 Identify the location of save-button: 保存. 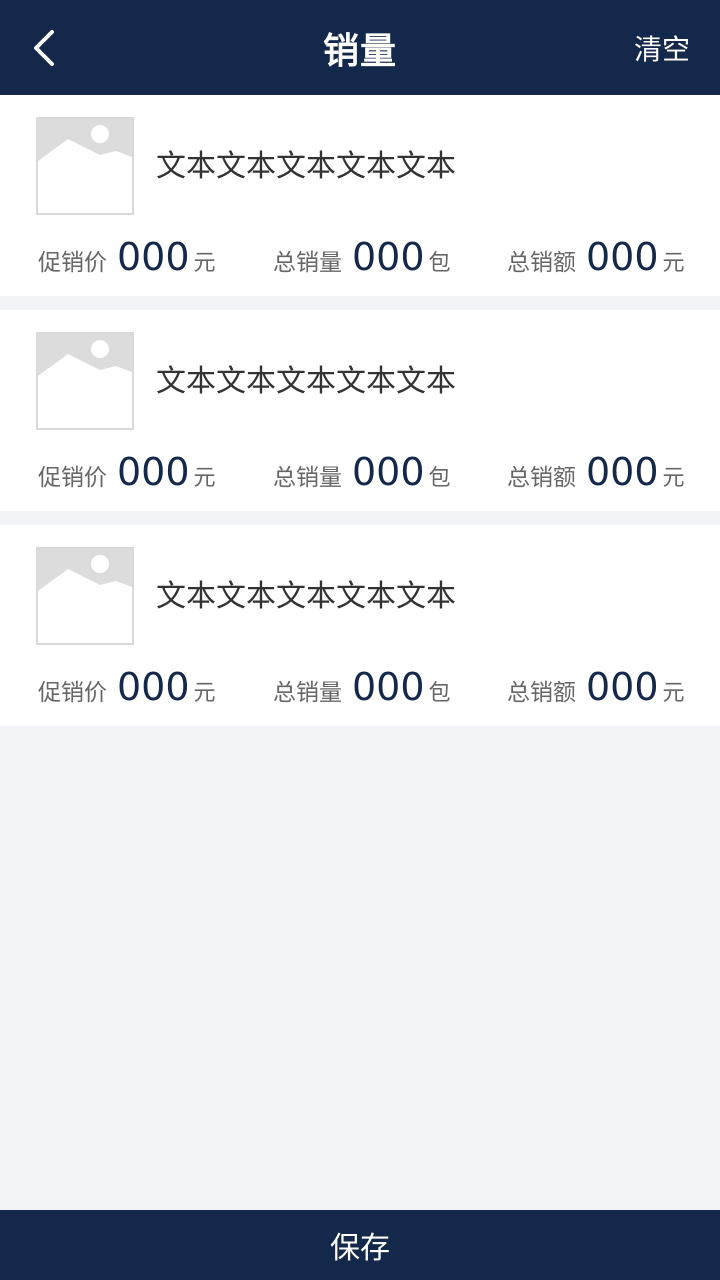
(360, 1245).